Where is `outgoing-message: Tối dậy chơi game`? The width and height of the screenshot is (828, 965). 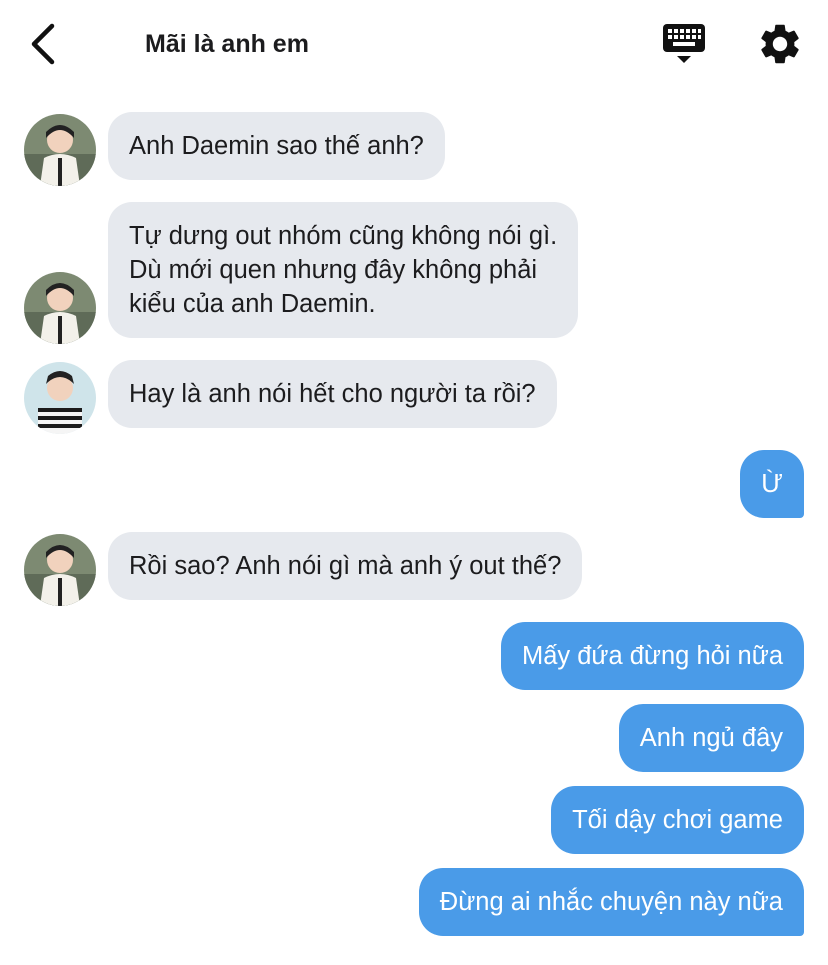 outgoing-message: Tối dậy chơi game is located at coordinates (677, 820).